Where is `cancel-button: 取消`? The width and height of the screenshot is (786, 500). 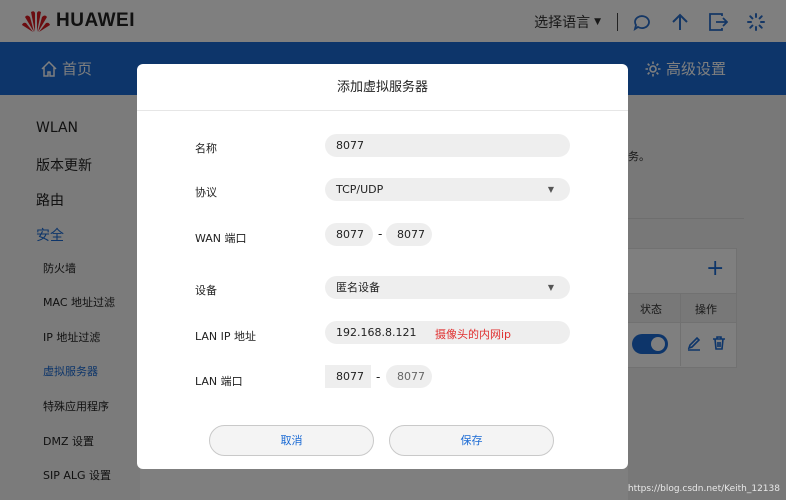
cancel-button: 取消 is located at coordinates (291, 440).